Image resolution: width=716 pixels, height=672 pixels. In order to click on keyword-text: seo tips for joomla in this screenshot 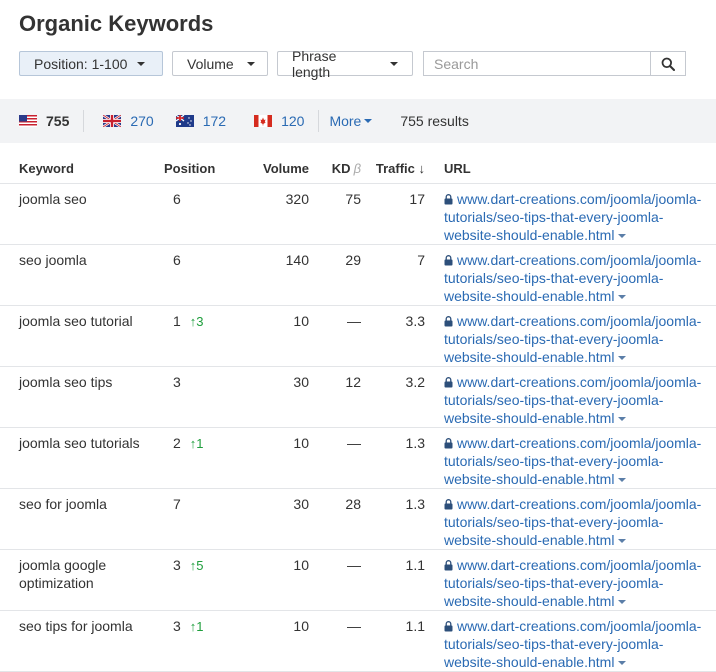, I will do `click(91, 623)`.